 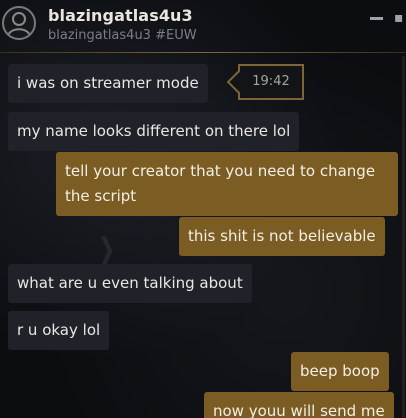 What do you see at coordinates (106, 249) in the screenshot?
I see `background-chevron-decoration: ❯` at bounding box center [106, 249].